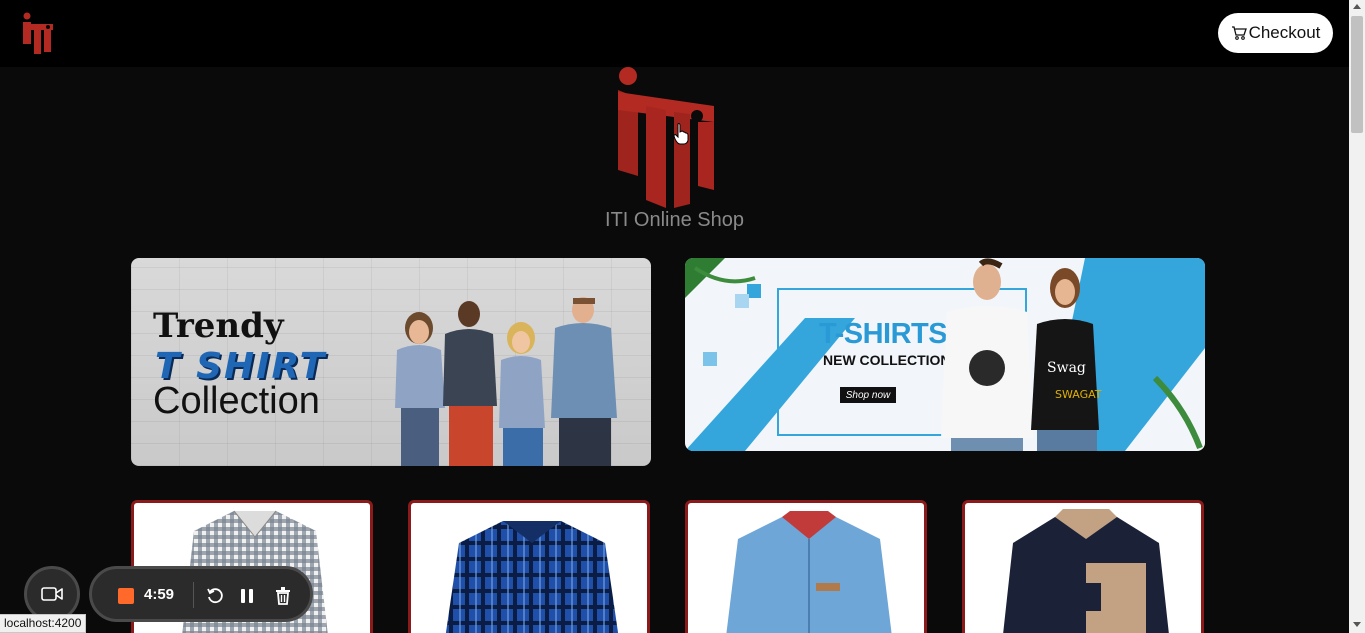  Describe the element at coordinates (681, 134) in the screenshot. I see `hand-cursor-icon` at that location.